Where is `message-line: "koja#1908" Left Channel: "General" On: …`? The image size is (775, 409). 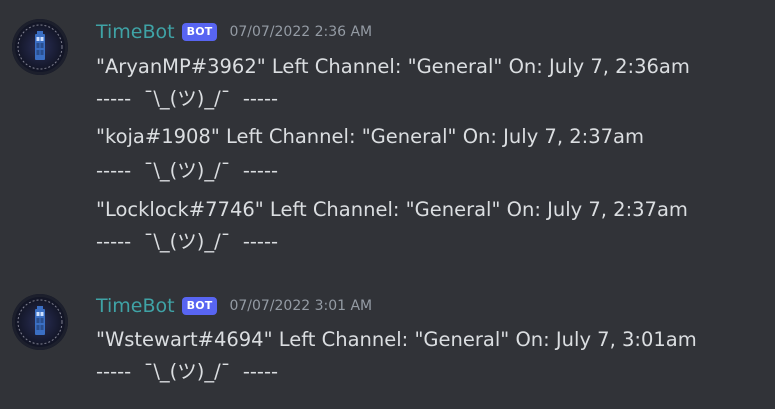 message-line: "koja#1908" Left Channel: "General" On: … is located at coordinates (370, 136).